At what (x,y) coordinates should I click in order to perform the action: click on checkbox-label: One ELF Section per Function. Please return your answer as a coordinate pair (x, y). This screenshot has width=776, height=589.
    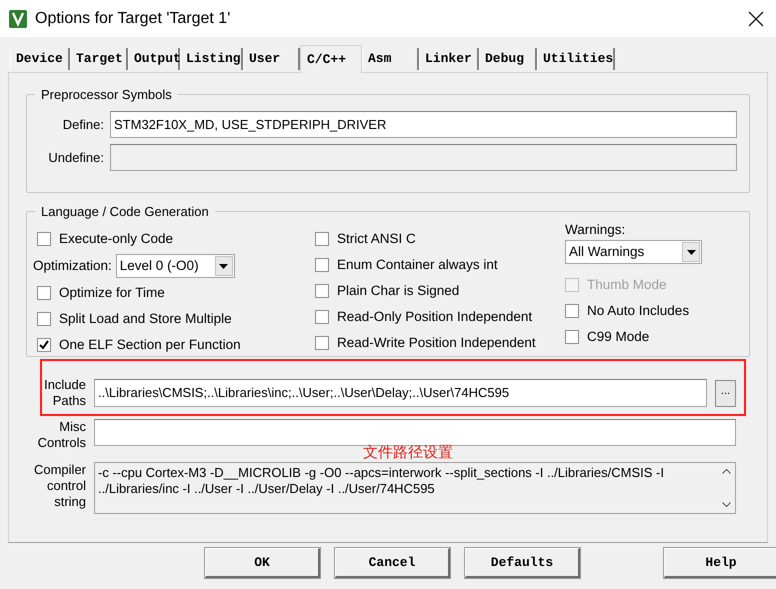
    Looking at the image, I should click on (150, 345).